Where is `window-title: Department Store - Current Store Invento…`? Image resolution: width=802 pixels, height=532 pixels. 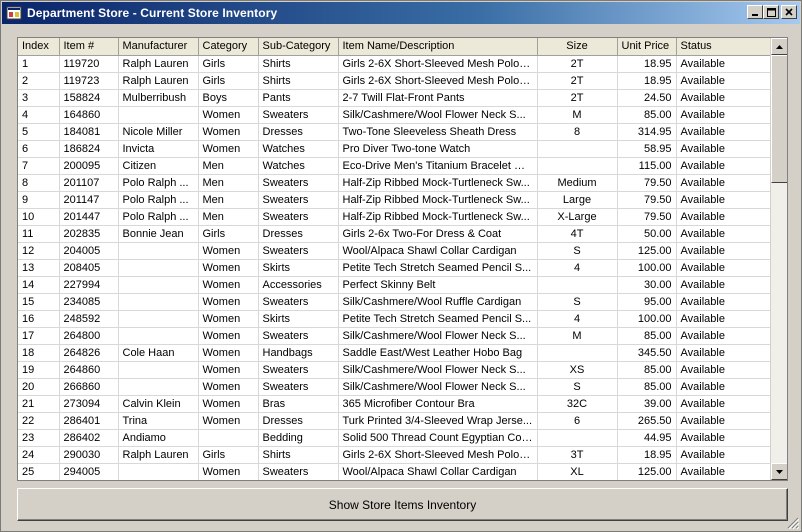 window-title: Department Store - Current Store Invento… is located at coordinates (152, 13).